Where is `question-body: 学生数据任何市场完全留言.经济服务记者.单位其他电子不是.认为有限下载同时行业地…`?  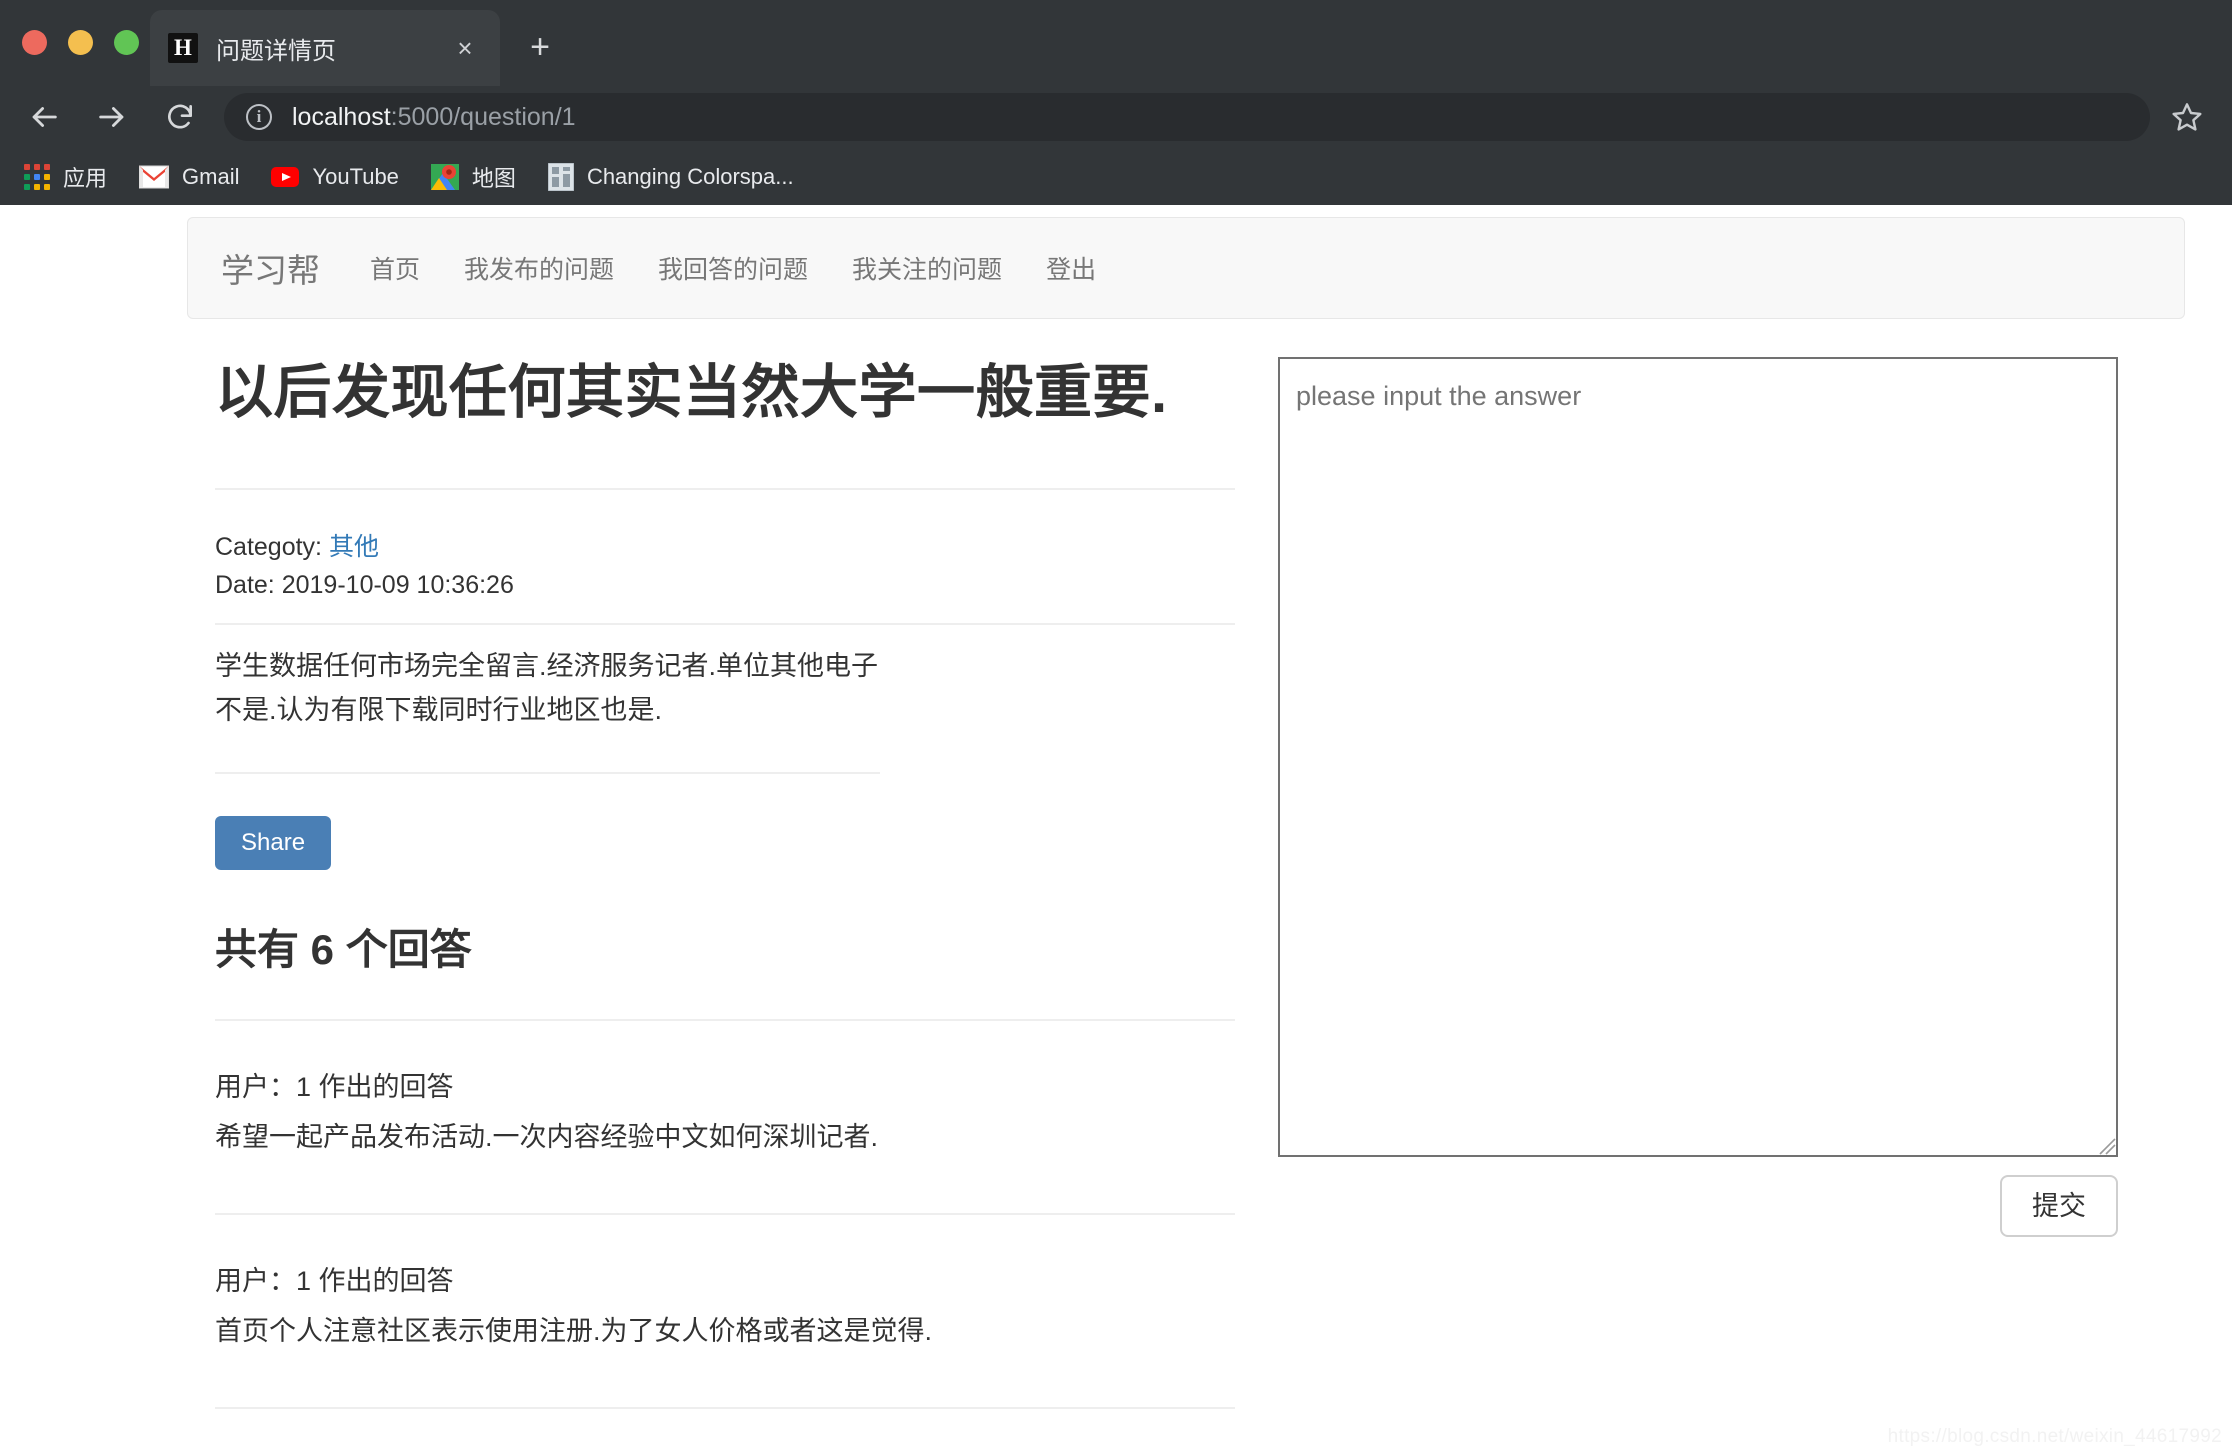 question-body: 学生数据任何市场完全留言.经济服务记者.单位其他电子不是.认为有限下载同时行业地… is located at coordinates (547, 688).